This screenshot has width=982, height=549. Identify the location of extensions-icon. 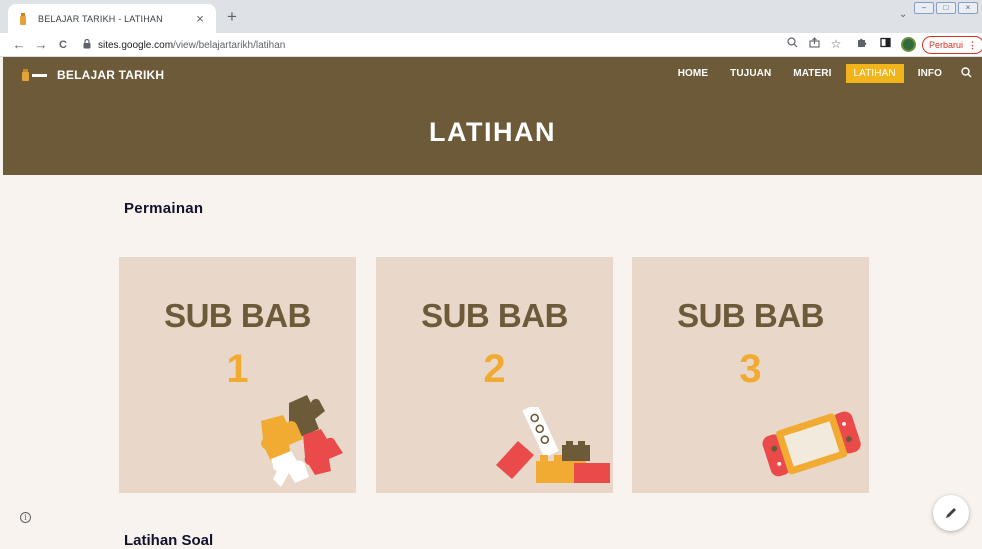
(861, 44).